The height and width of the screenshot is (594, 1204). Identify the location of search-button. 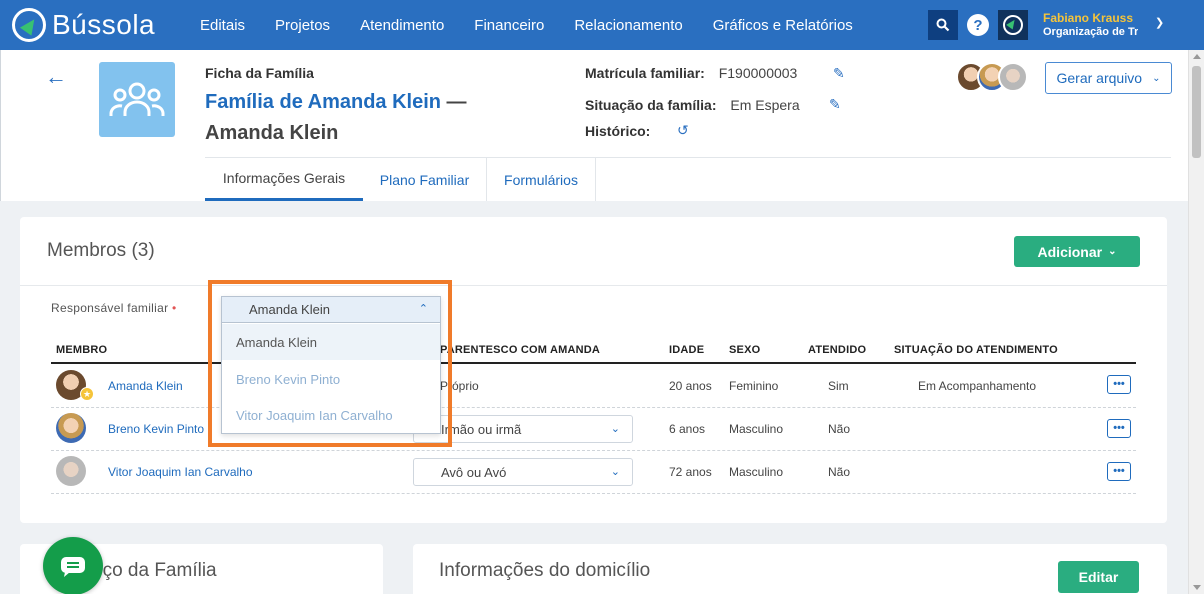
(943, 25).